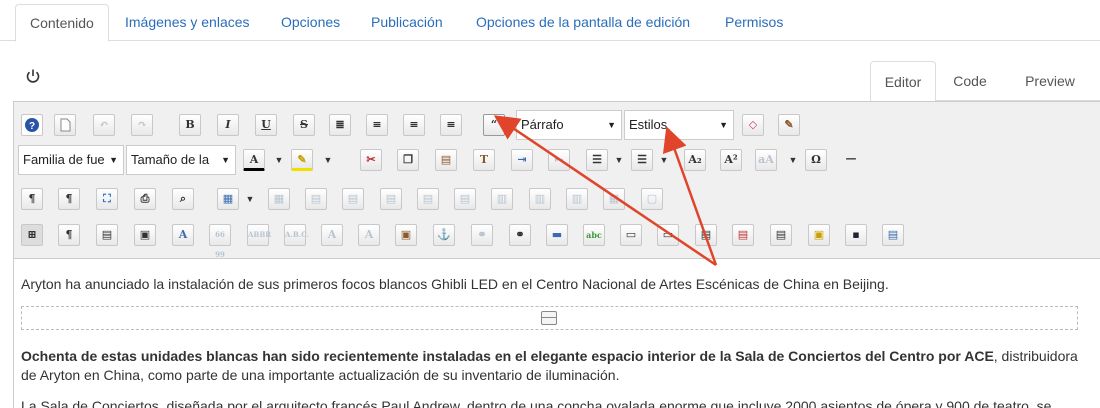 The width and height of the screenshot is (1100, 408). I want to click on acronym-icon: A.B.C., so click(296, 235).